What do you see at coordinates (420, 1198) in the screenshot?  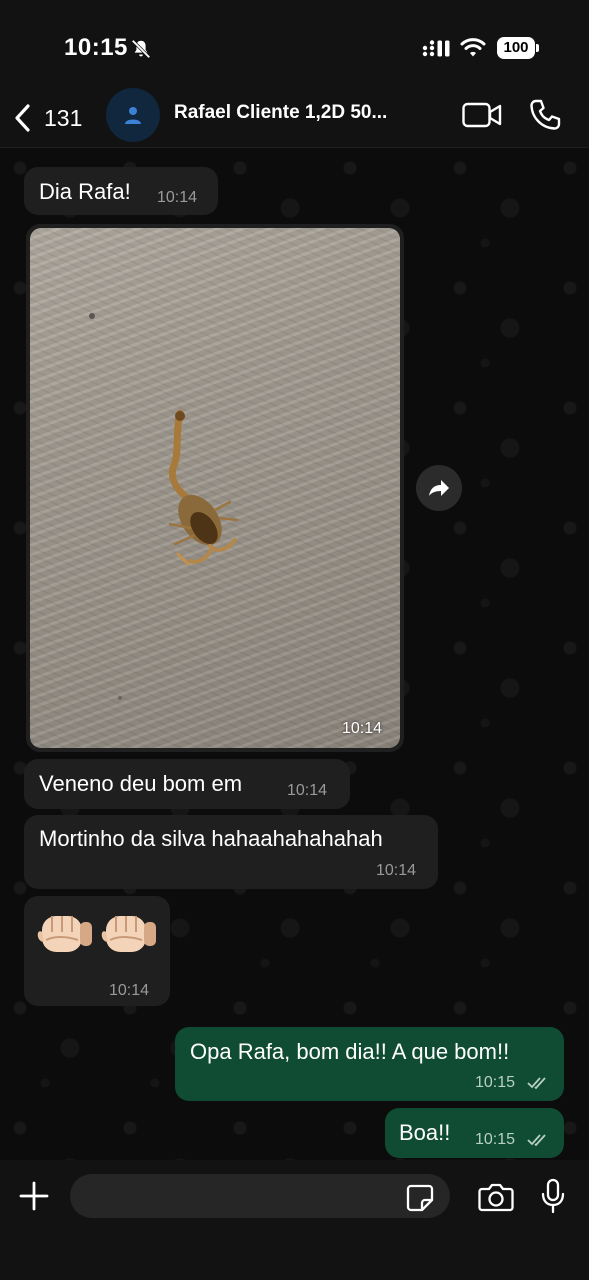 I see `sticker-icon` at bounding box center [420, 1198].